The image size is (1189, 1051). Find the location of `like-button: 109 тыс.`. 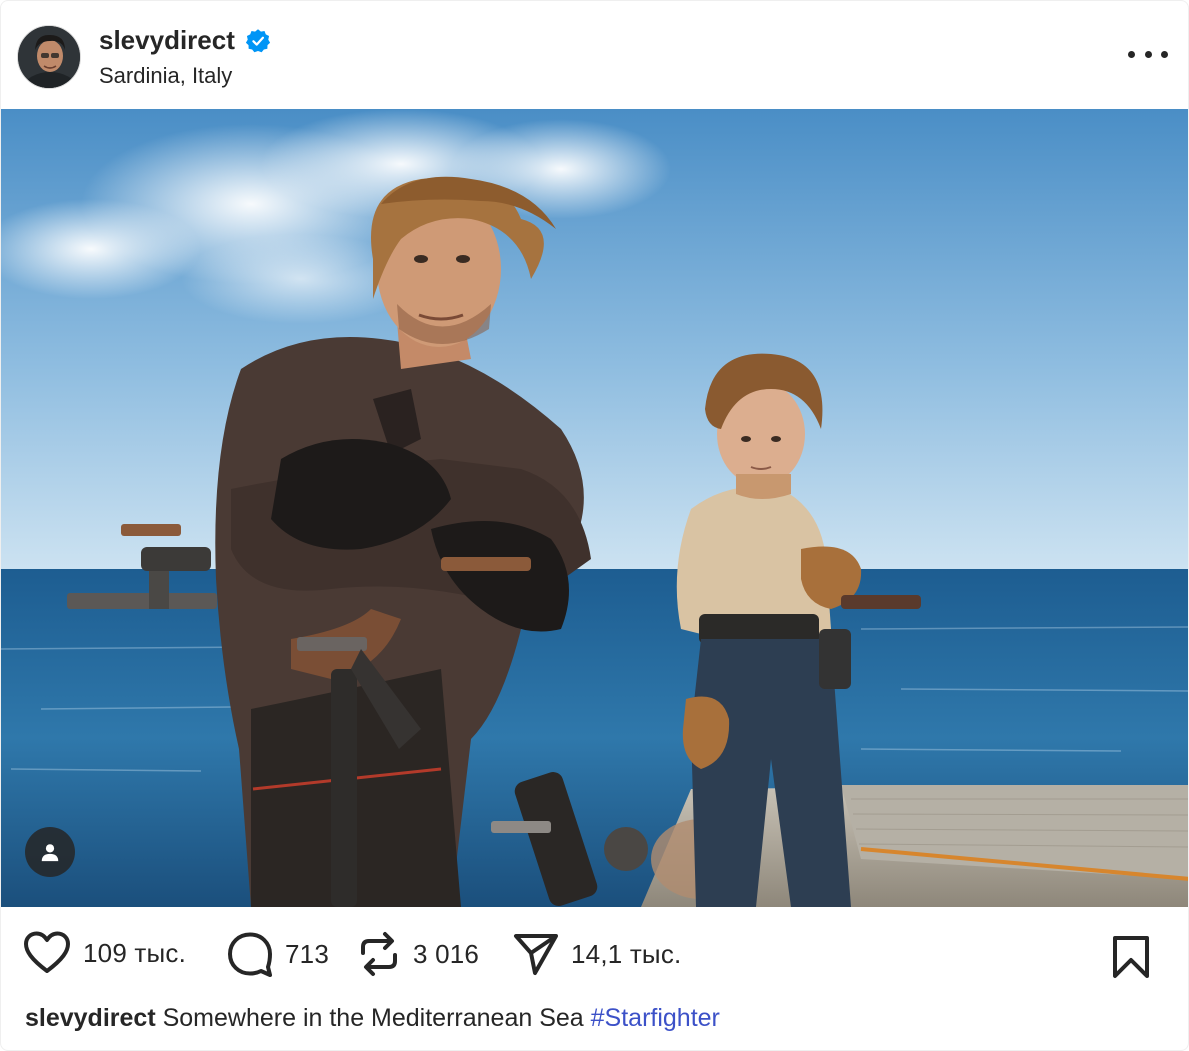

like-button: 109 тыс. is located at coordinates (104, 953).